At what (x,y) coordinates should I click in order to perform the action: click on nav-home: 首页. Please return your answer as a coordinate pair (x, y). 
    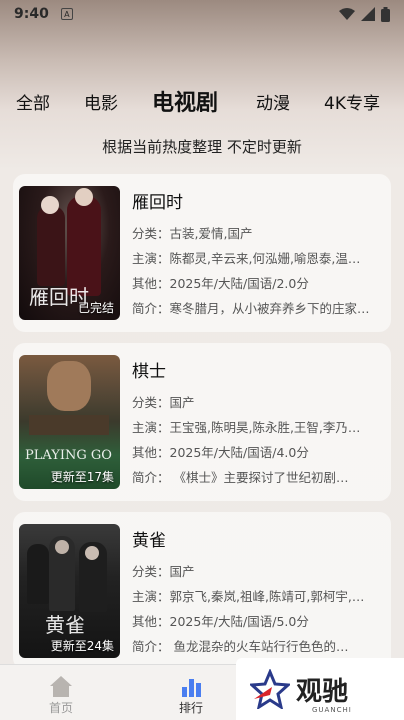
    Looking at the image, I should click on (61, 694).